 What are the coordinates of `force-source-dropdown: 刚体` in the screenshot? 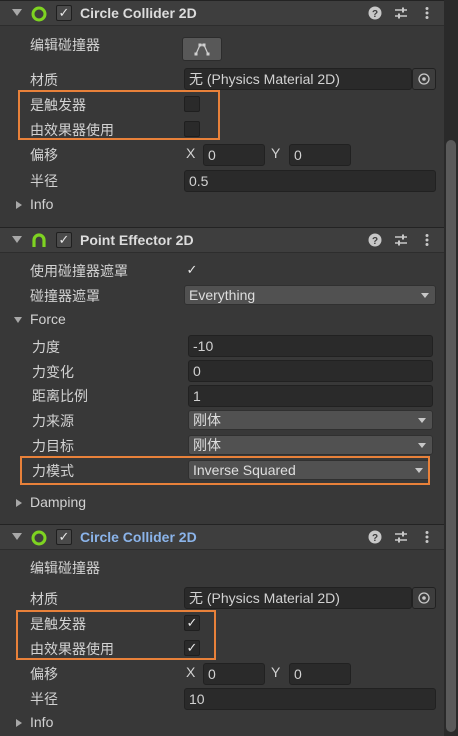 It's located at (310, 420).